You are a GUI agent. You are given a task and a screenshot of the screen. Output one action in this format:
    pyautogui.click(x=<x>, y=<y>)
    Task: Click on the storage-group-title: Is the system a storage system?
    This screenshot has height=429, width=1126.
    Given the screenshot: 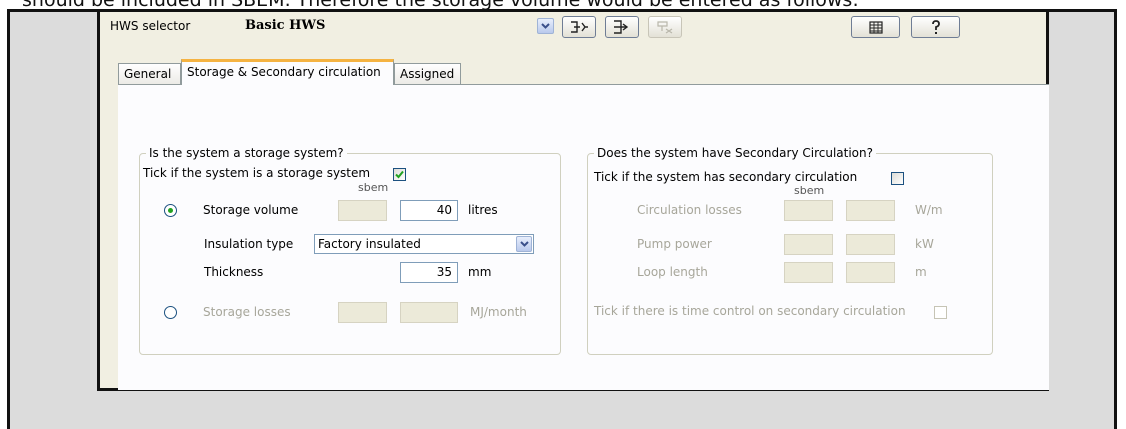 What is the action you would take?
    pyautogui.click(x=246, y=153)
    